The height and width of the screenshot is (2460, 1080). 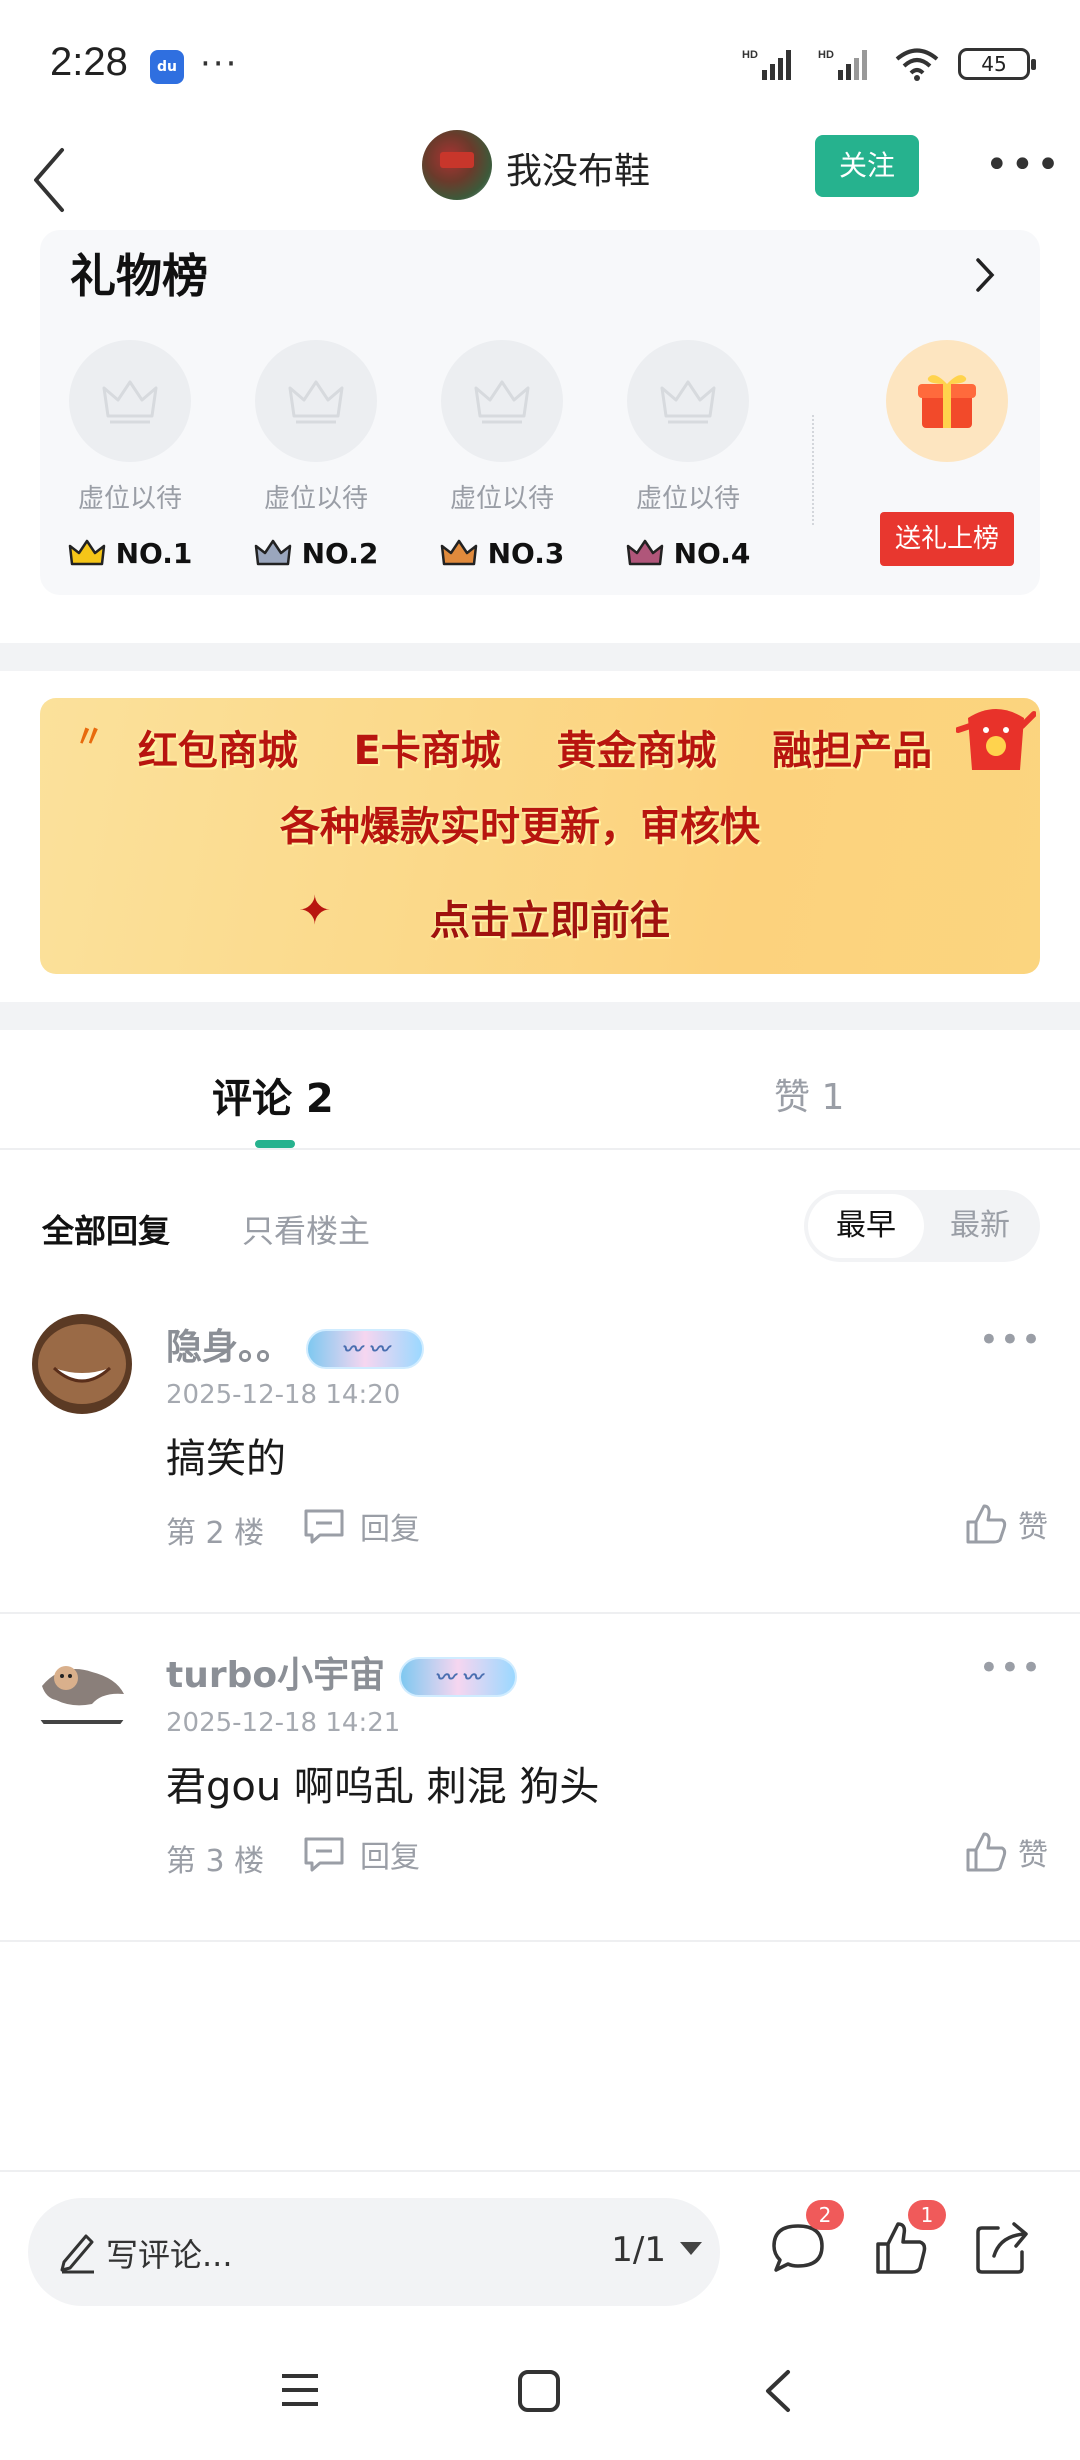 I want to click on banner-item: 融担产品, so click(x=852, y=751).